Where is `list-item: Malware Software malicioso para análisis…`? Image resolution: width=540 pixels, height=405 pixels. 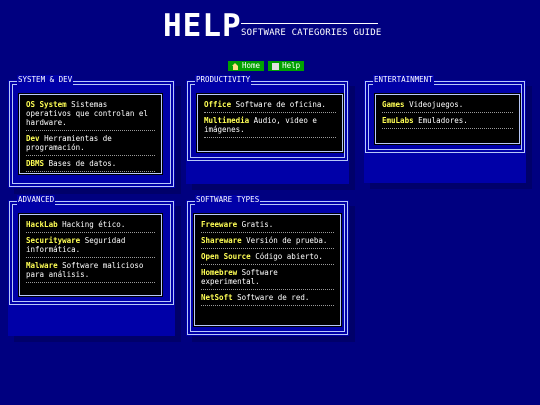 list-item: Malware Software malicioso para análisis… is located at coordinates (90, 272).